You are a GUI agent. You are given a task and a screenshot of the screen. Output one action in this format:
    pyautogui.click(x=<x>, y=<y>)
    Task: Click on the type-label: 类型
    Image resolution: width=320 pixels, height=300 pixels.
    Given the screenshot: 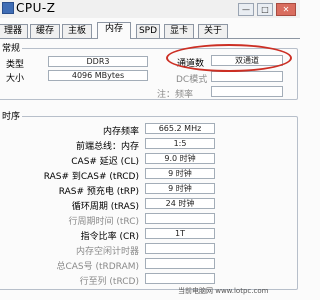 What is the action you would take?
    pyautogui.click(x=15, y=65)
    